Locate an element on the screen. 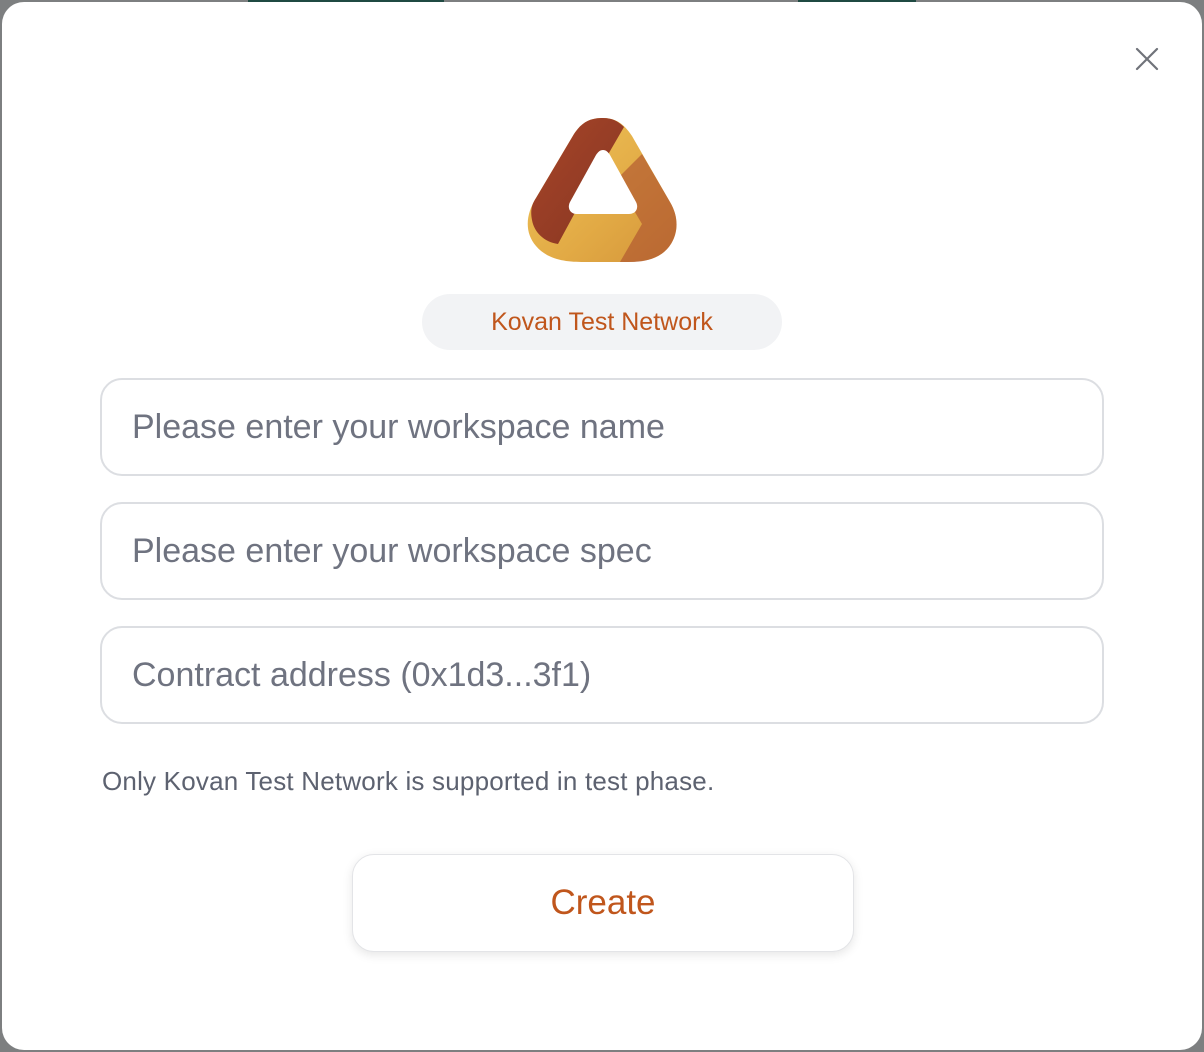 This screenshot has height=1052, width=1204. workspace-spec-input is located at coordinates (602, 551).